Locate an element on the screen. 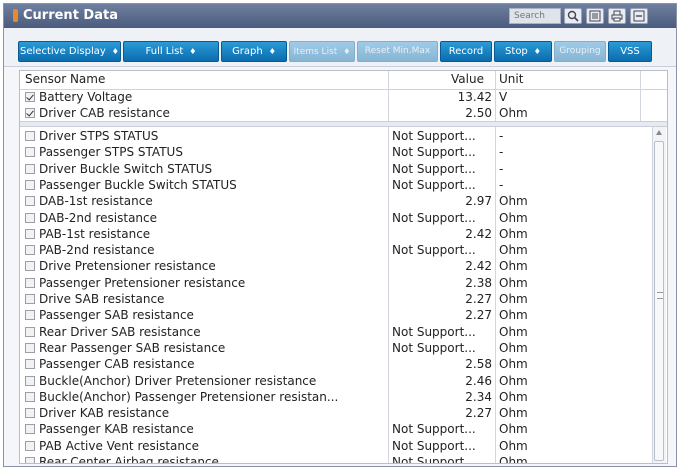 The image size is (682, 471). search-icon is located at coordinates (573, 16).